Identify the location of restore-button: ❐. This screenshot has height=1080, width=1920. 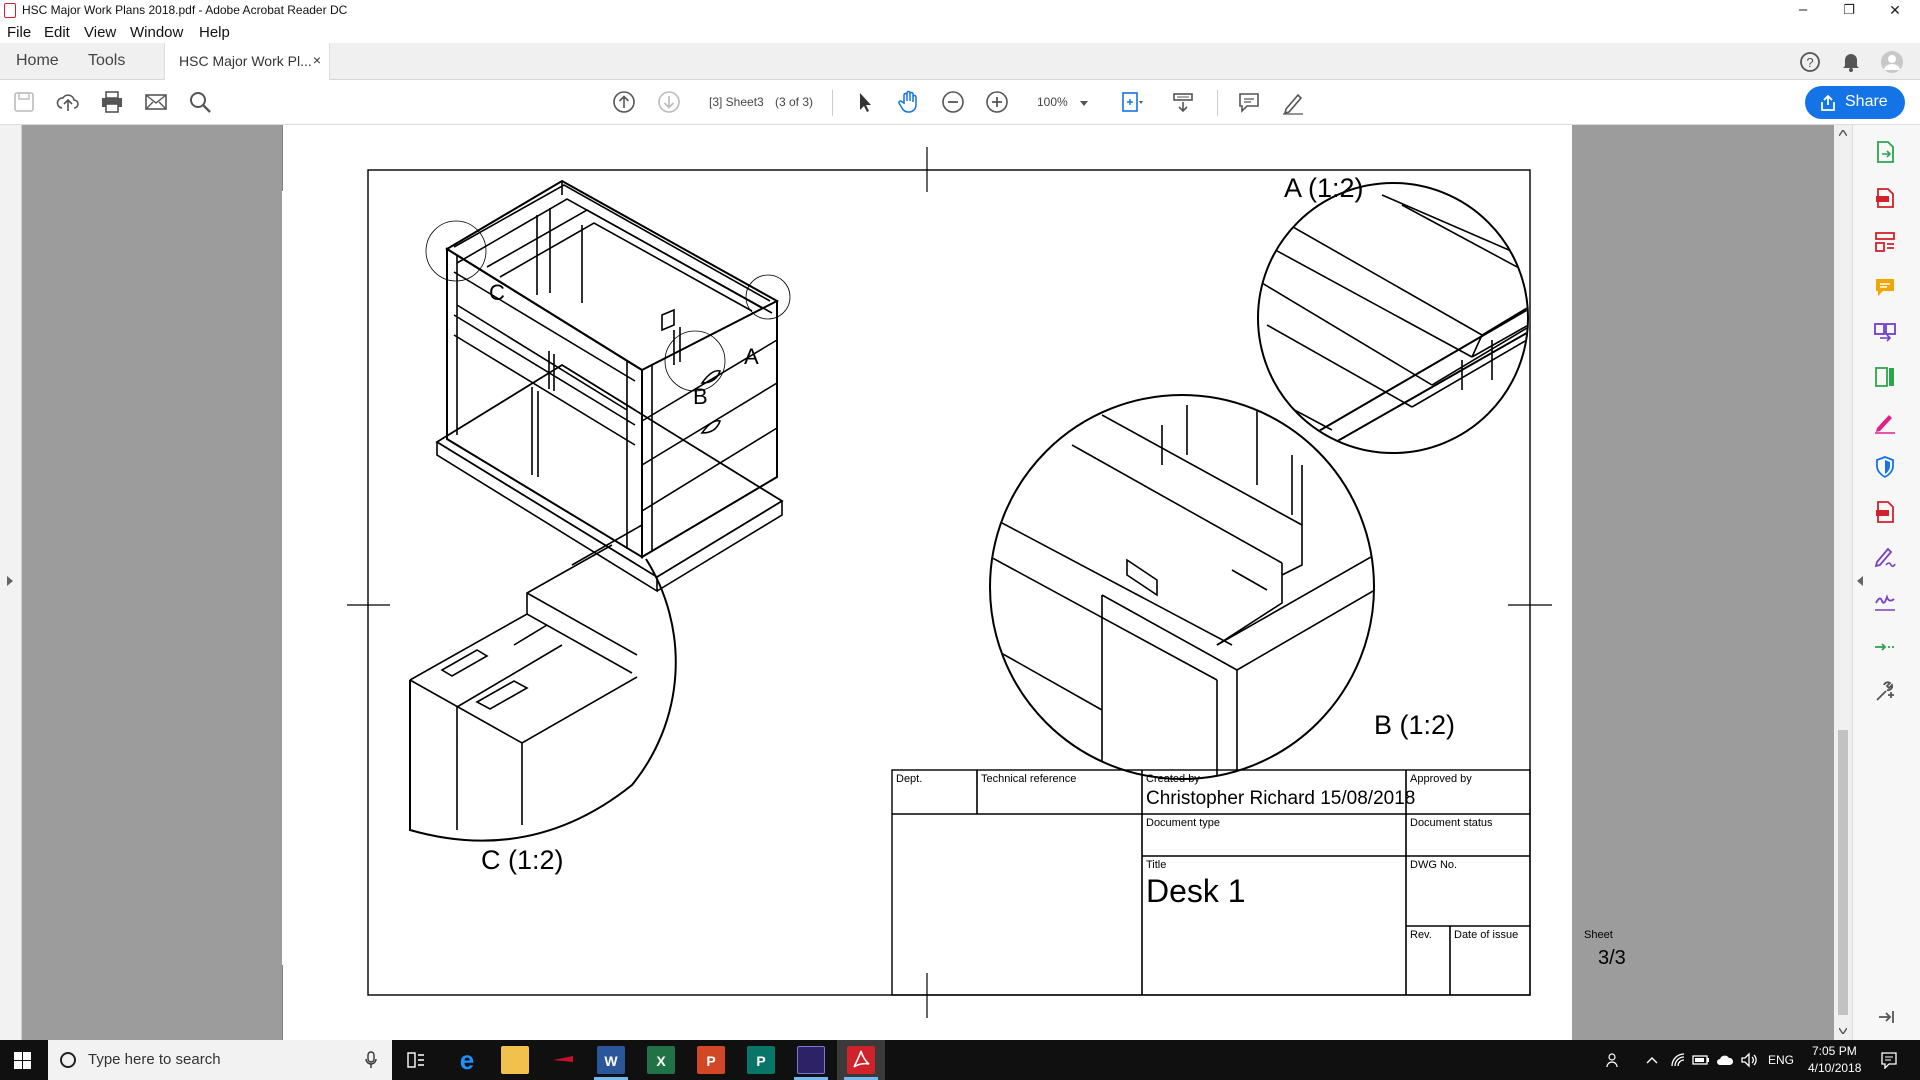
(1849, 11).